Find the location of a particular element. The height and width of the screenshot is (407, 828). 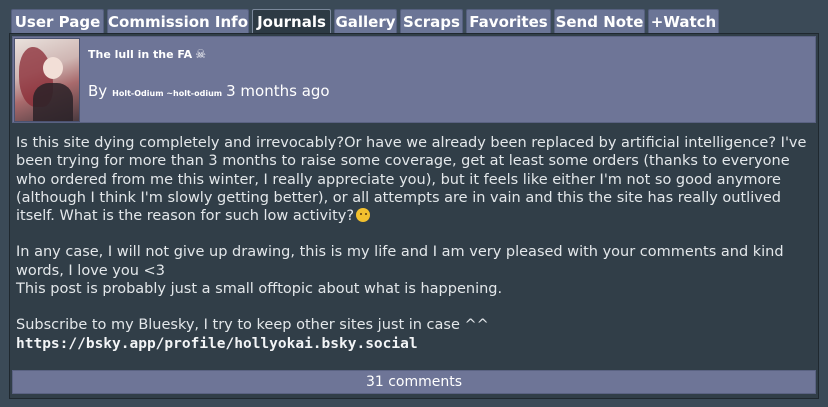

journal-title-text: The lull in the FA is located at coordinates (140, 54).